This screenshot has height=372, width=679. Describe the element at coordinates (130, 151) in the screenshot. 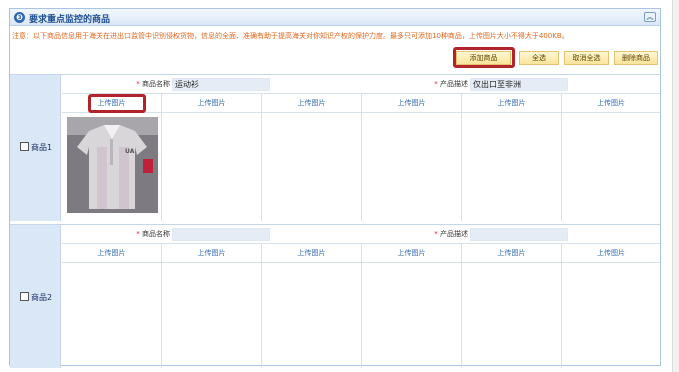

I see `brand-mark: UA` at that location.